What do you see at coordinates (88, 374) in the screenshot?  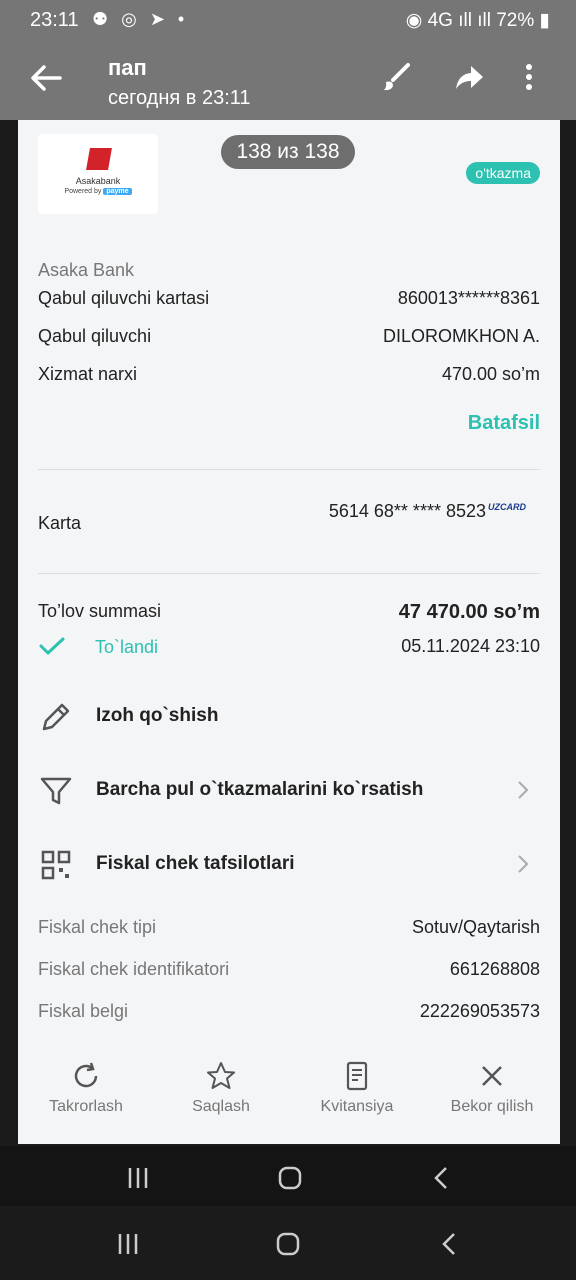 I see `field-label: Xizmat narxi` at bounding box center [88, 374].